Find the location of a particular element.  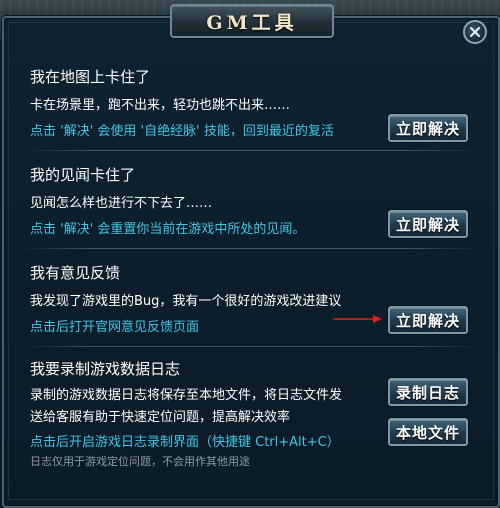

title-plate: GM工具 is located at coordinates (252, 21).